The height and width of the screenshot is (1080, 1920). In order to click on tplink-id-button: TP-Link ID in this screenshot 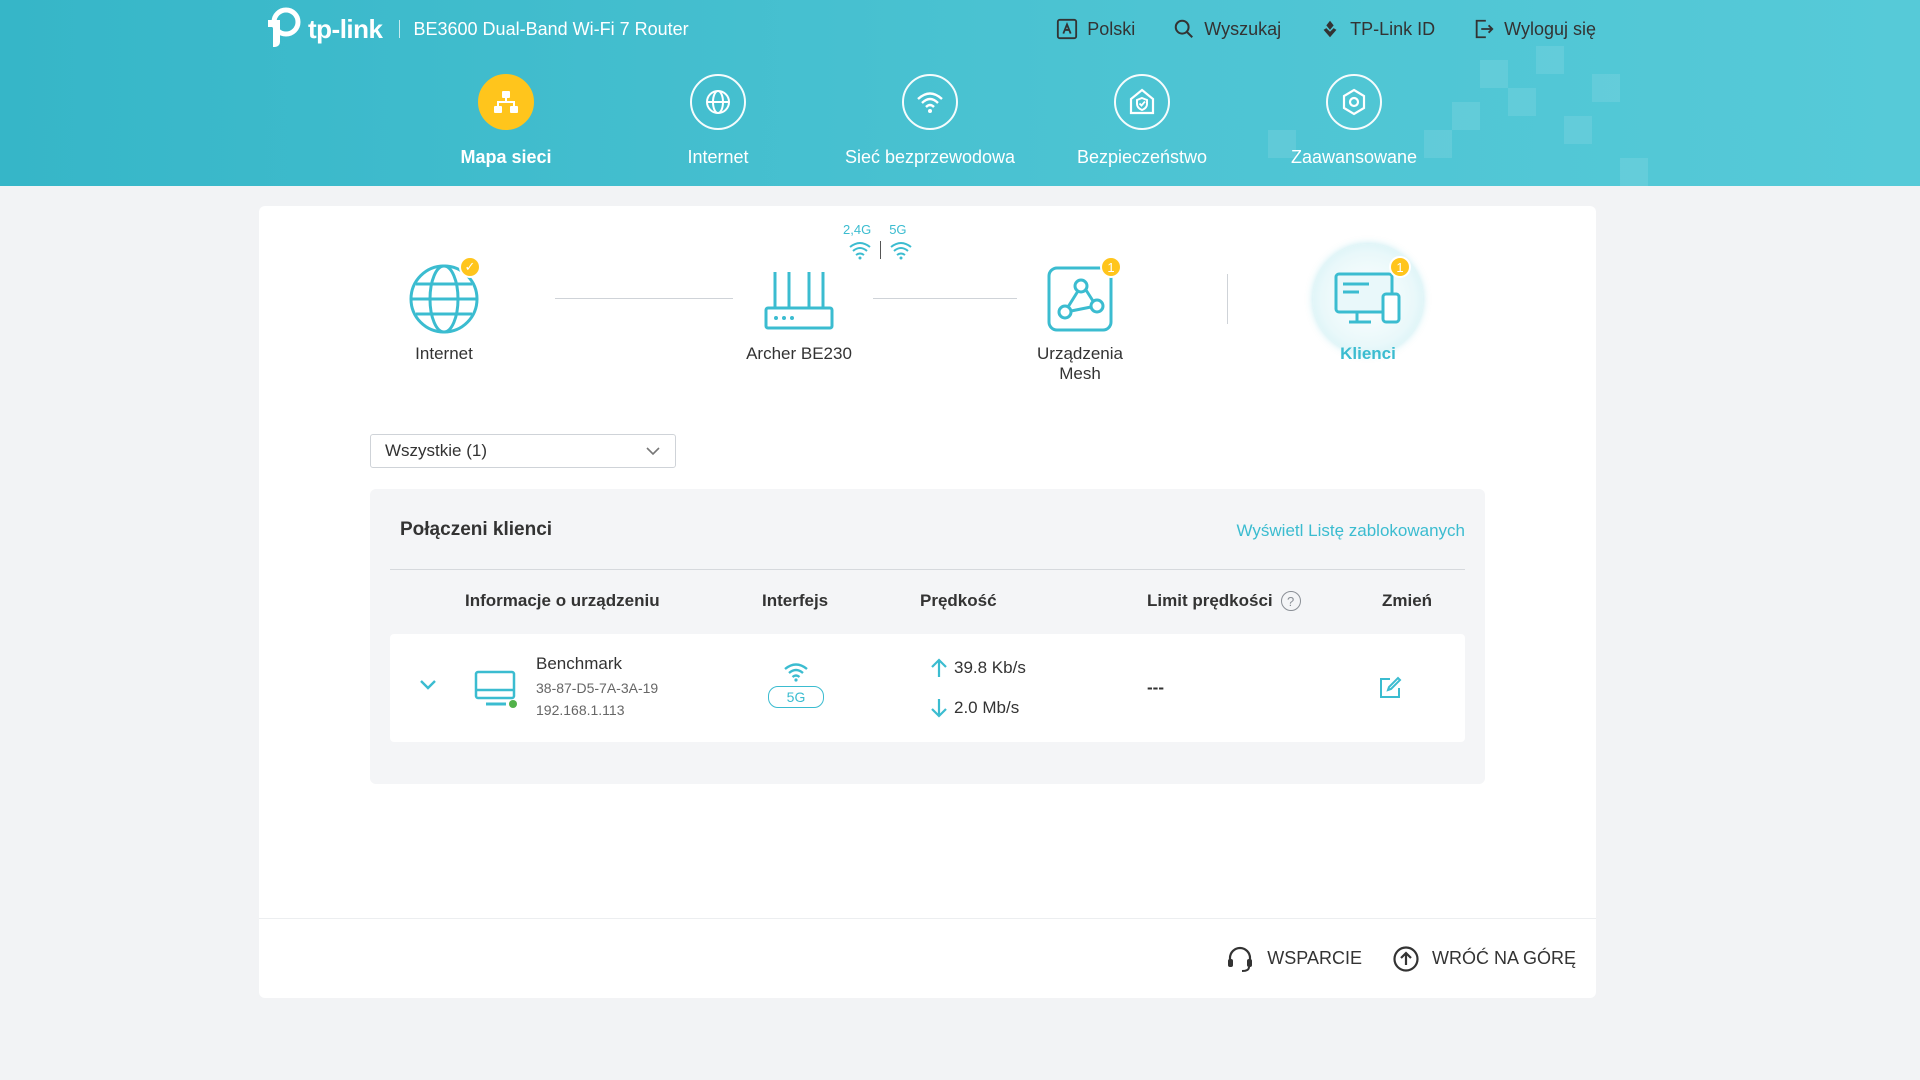, I will do `click(1377, 29)`.